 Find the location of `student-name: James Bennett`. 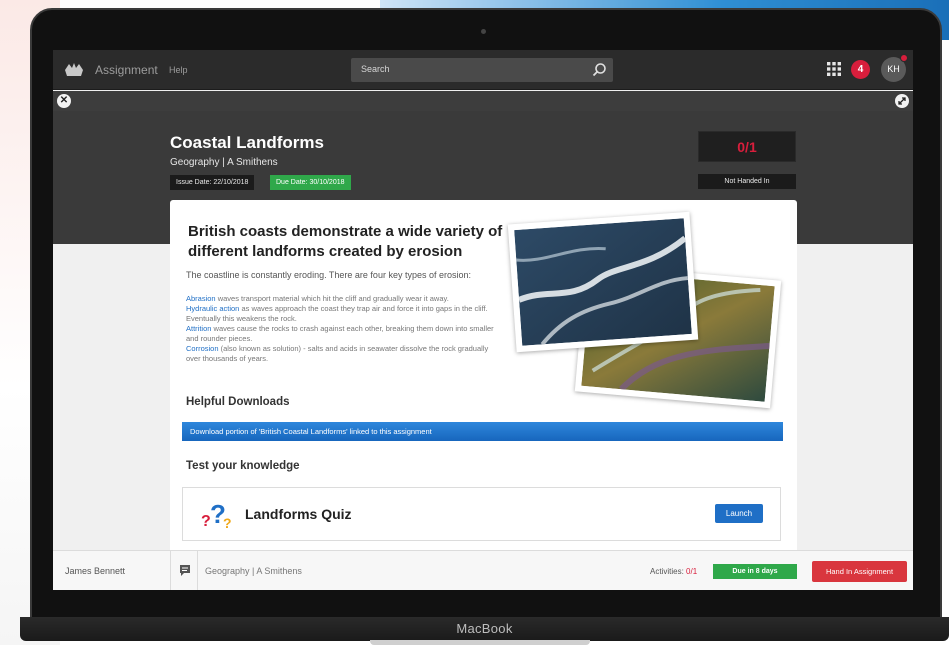

student-name: James Bennett is located at coordinates (95, 571).